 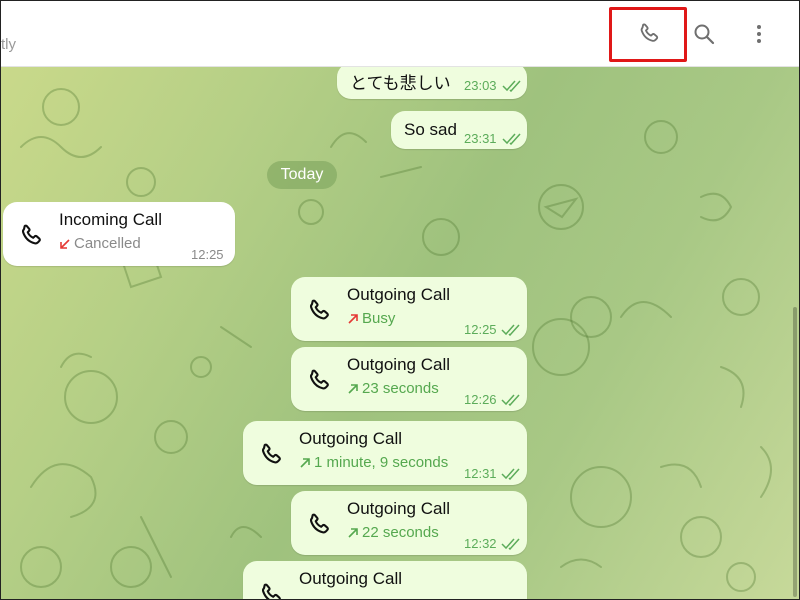 I want to click on message-text: So sad, so click(x=430, y=129).